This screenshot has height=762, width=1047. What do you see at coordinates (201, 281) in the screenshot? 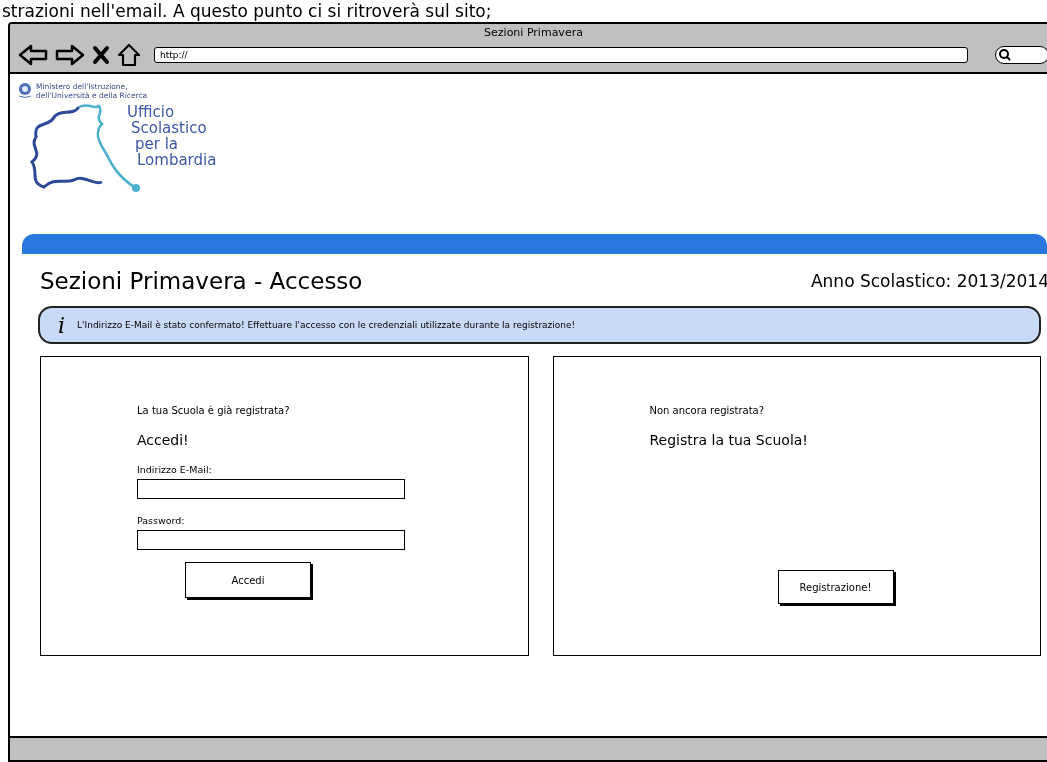
I see `page-heading: Sezioni Primavera - Accesso` at bounding box center [201, 281].